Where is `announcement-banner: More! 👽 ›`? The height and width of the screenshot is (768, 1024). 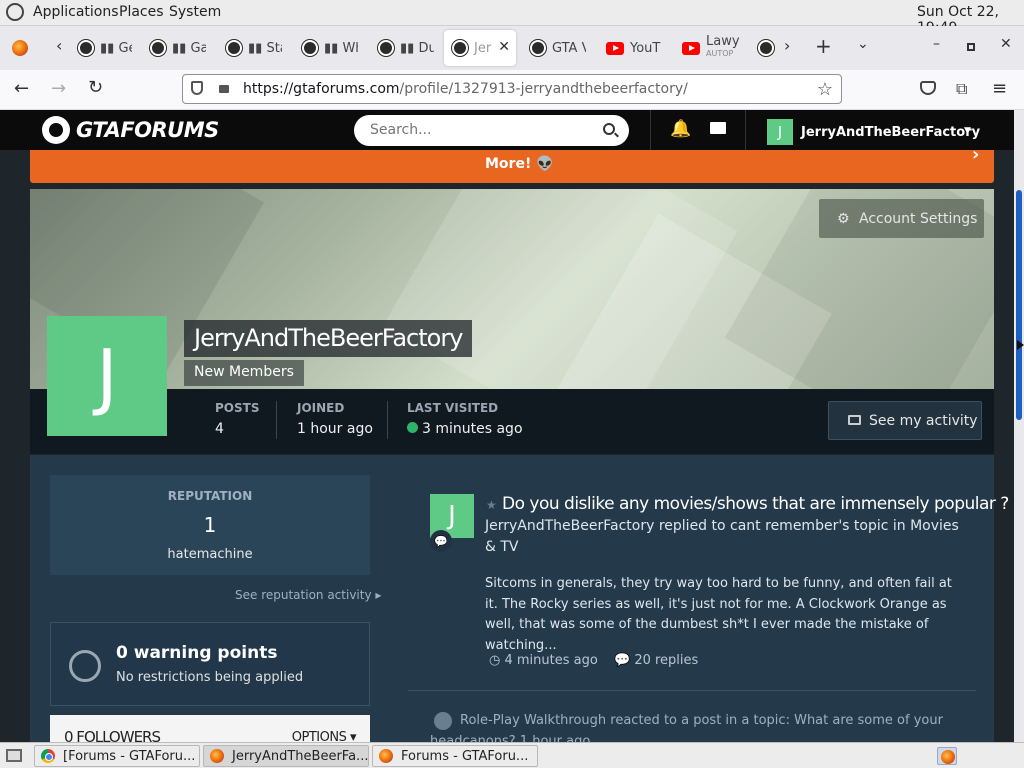 announcement-banner: More! 👽 › is located at coordinates (512, 163).